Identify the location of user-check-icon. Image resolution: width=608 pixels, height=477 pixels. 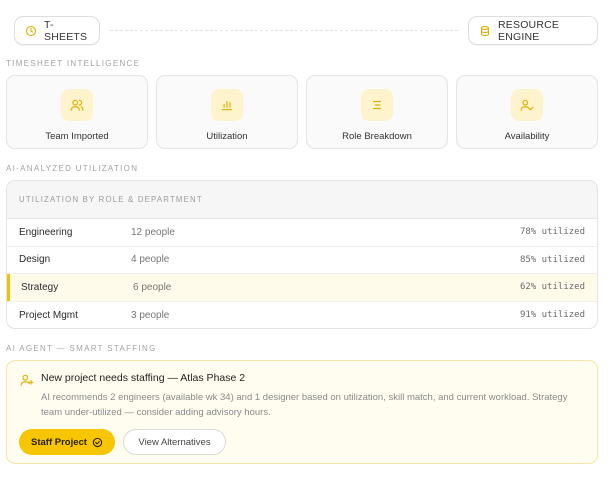
(527, 105).